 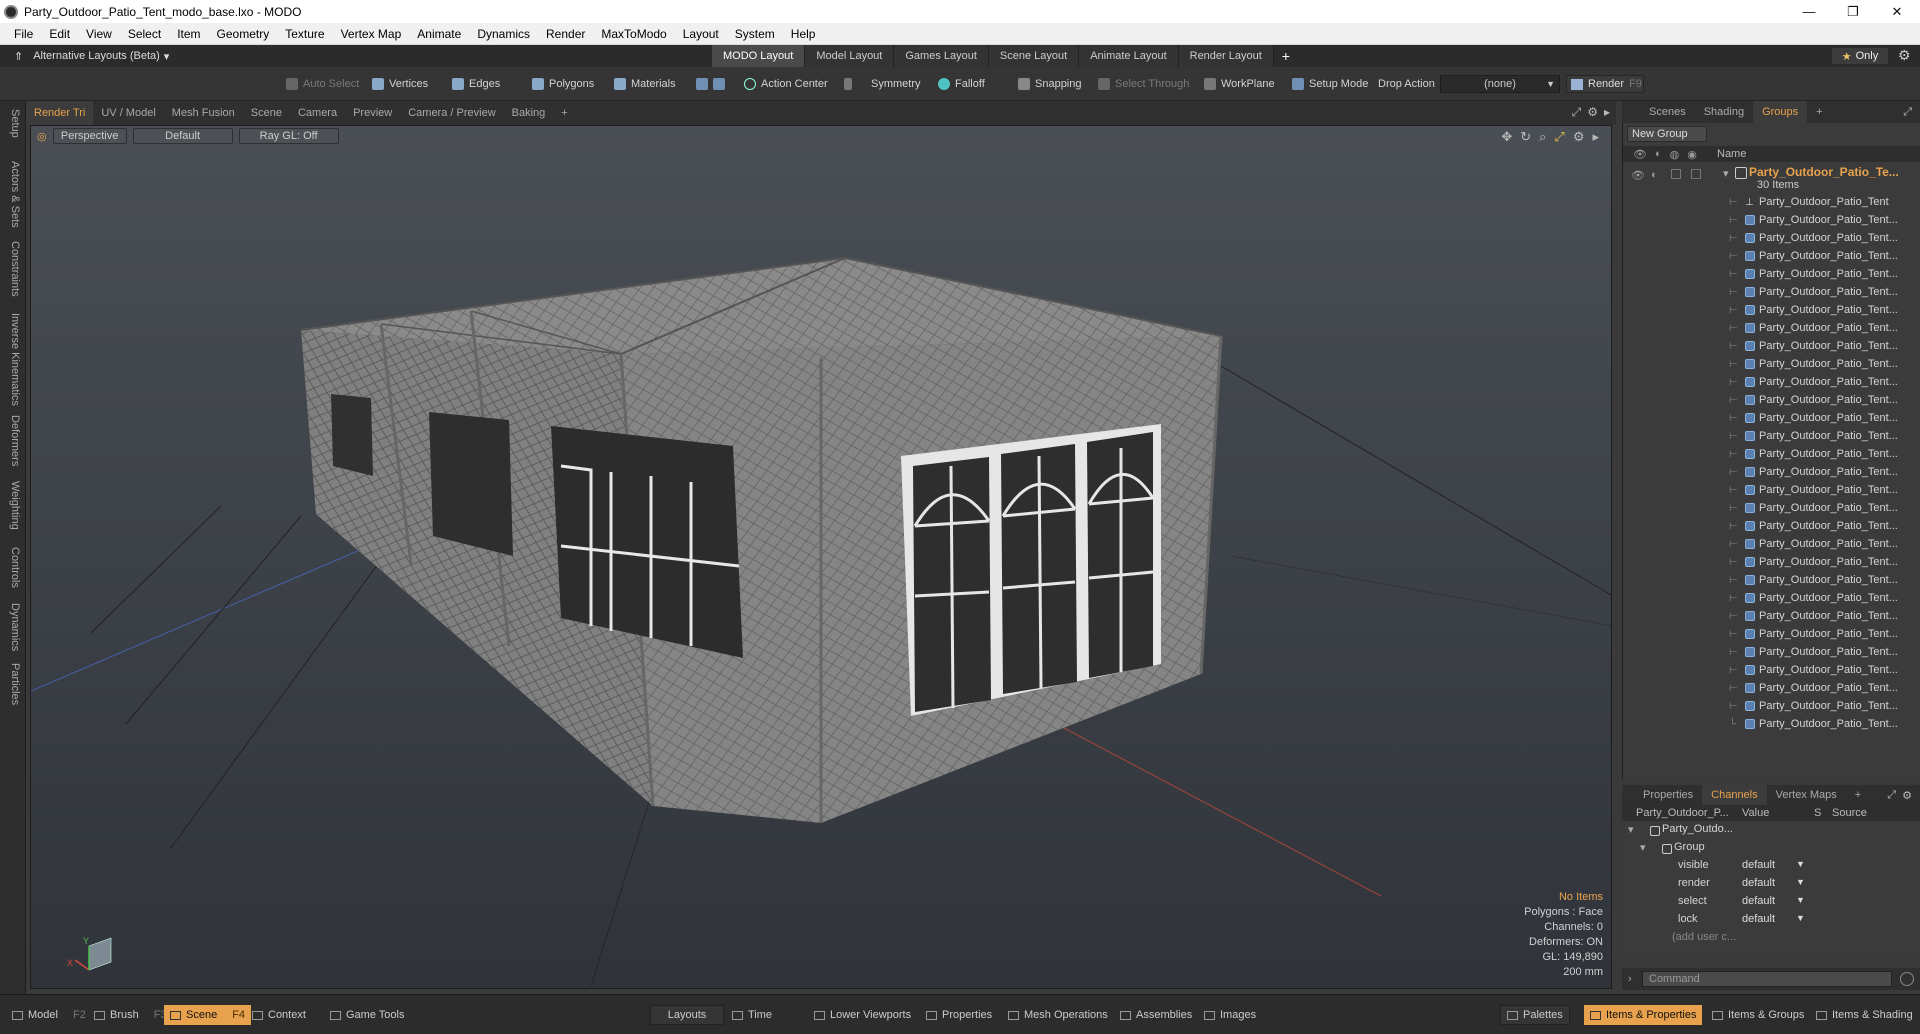 What do you see at coordinates (1767, 979) in the screenshot?
I see `command-input: Command` at bounding box center [1767, 979].